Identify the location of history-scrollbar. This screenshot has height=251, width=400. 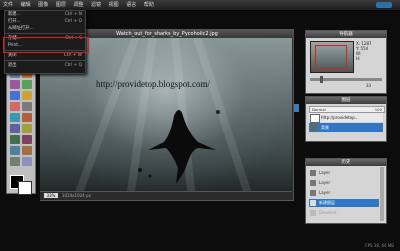
(382, 194).